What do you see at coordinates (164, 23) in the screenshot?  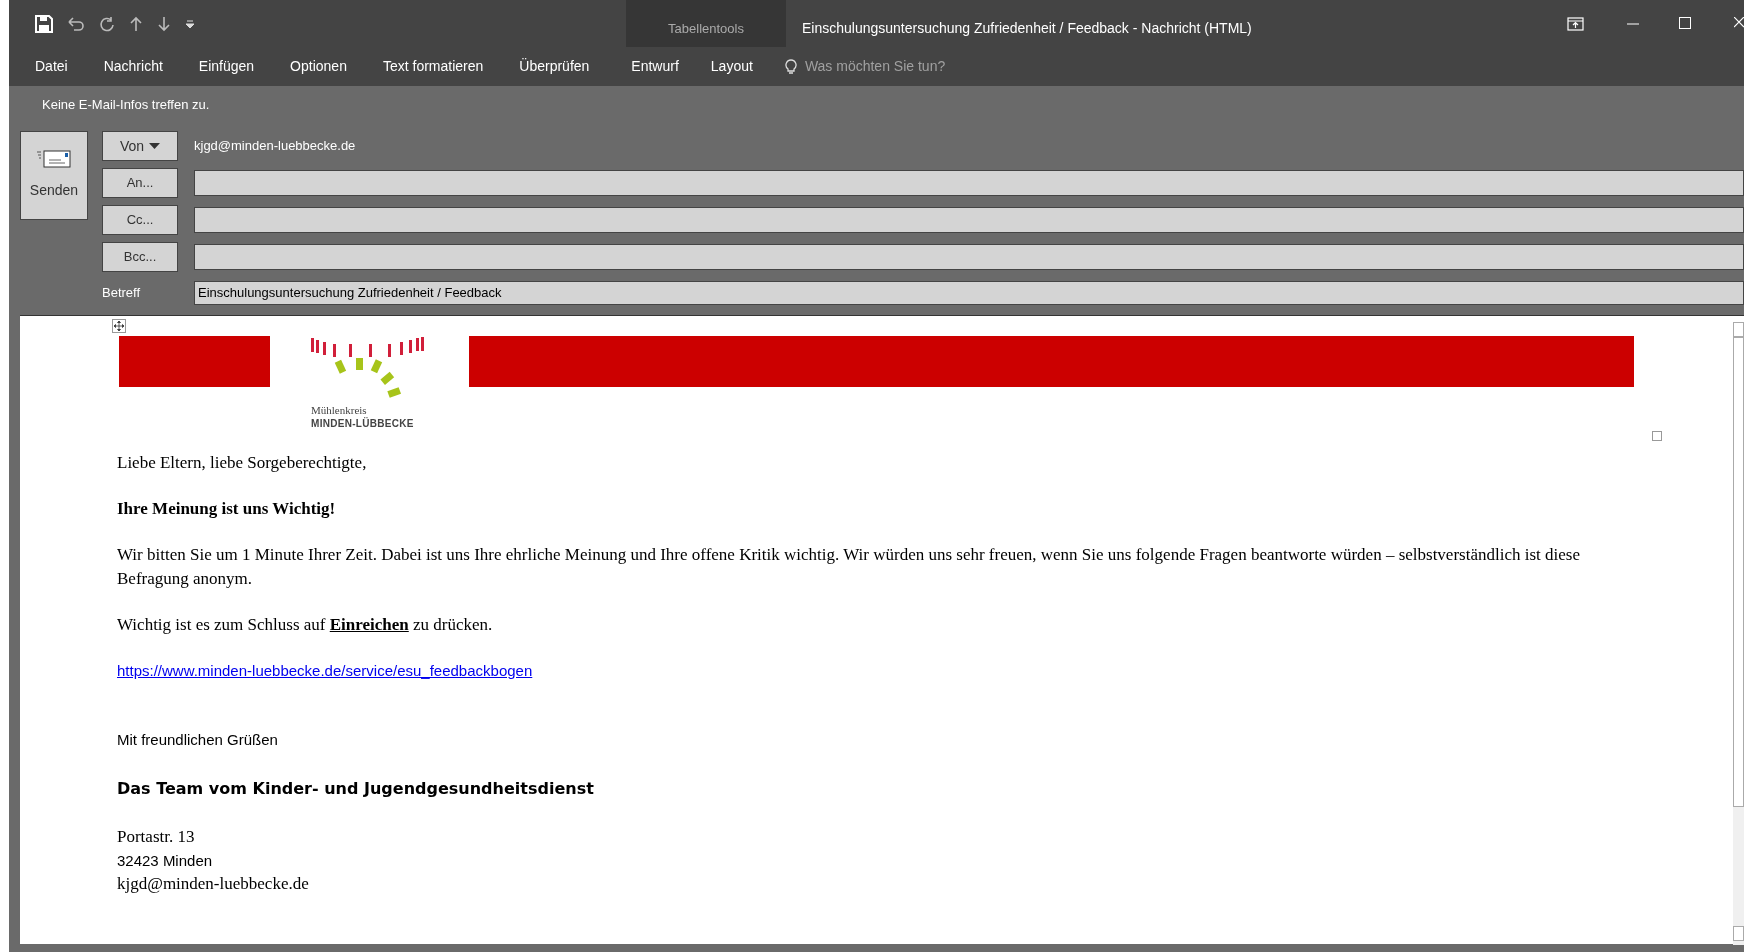 I see `down-arrow-icon` at bounding box center [164, 23].